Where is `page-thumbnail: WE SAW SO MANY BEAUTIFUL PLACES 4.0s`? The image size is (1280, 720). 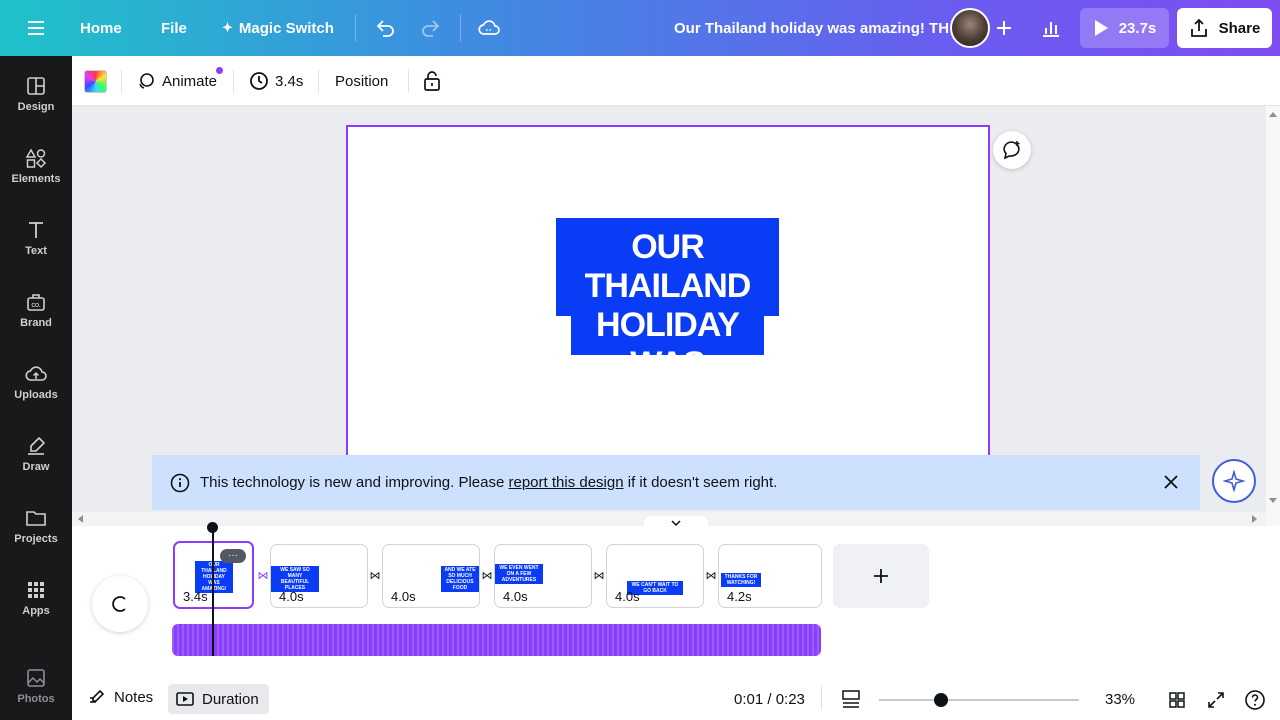 page-thumbnail: WE SAW SO MANY BEAUTIFUL PLACES 4.0s is located at coordinates (319, 576).